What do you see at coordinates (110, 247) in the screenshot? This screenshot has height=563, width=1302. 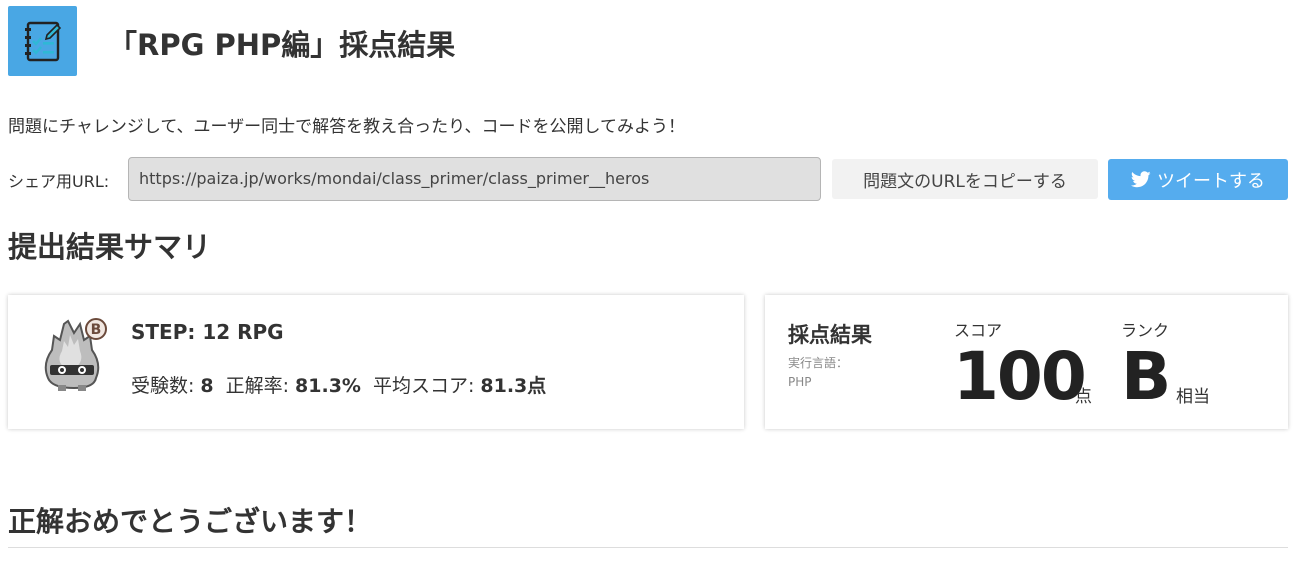 I see `summary-title: 提出結果サマリ` at bounding box center [110, 247].